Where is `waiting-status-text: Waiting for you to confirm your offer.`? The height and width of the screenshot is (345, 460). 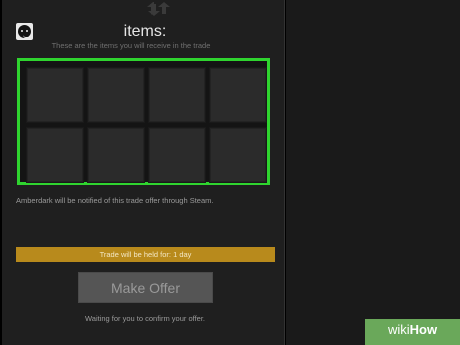
waiting-status-text: Waiting for you to confirm your offer. is located at coordinates (145, 318).